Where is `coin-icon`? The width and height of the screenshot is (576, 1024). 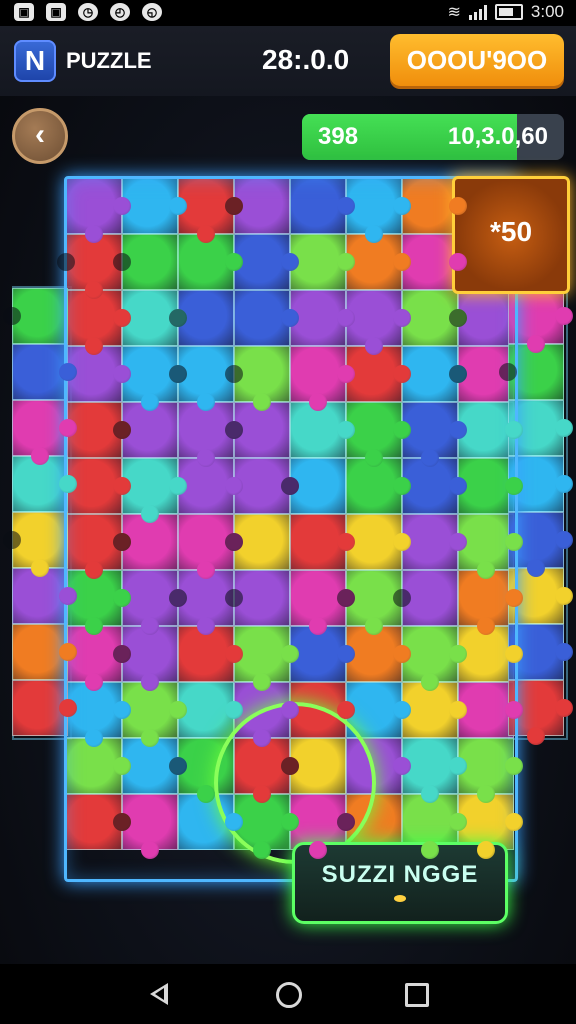
coin-icon is located at coordinates (400, 898).